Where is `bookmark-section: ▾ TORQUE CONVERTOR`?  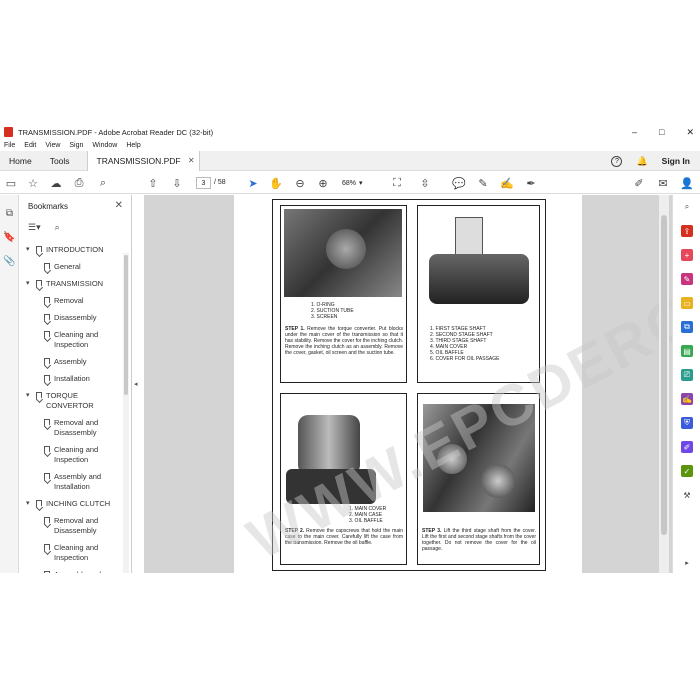 bookmark-section: ▾ TORQUE CONVERTOR is located at coordinates (74, 401).